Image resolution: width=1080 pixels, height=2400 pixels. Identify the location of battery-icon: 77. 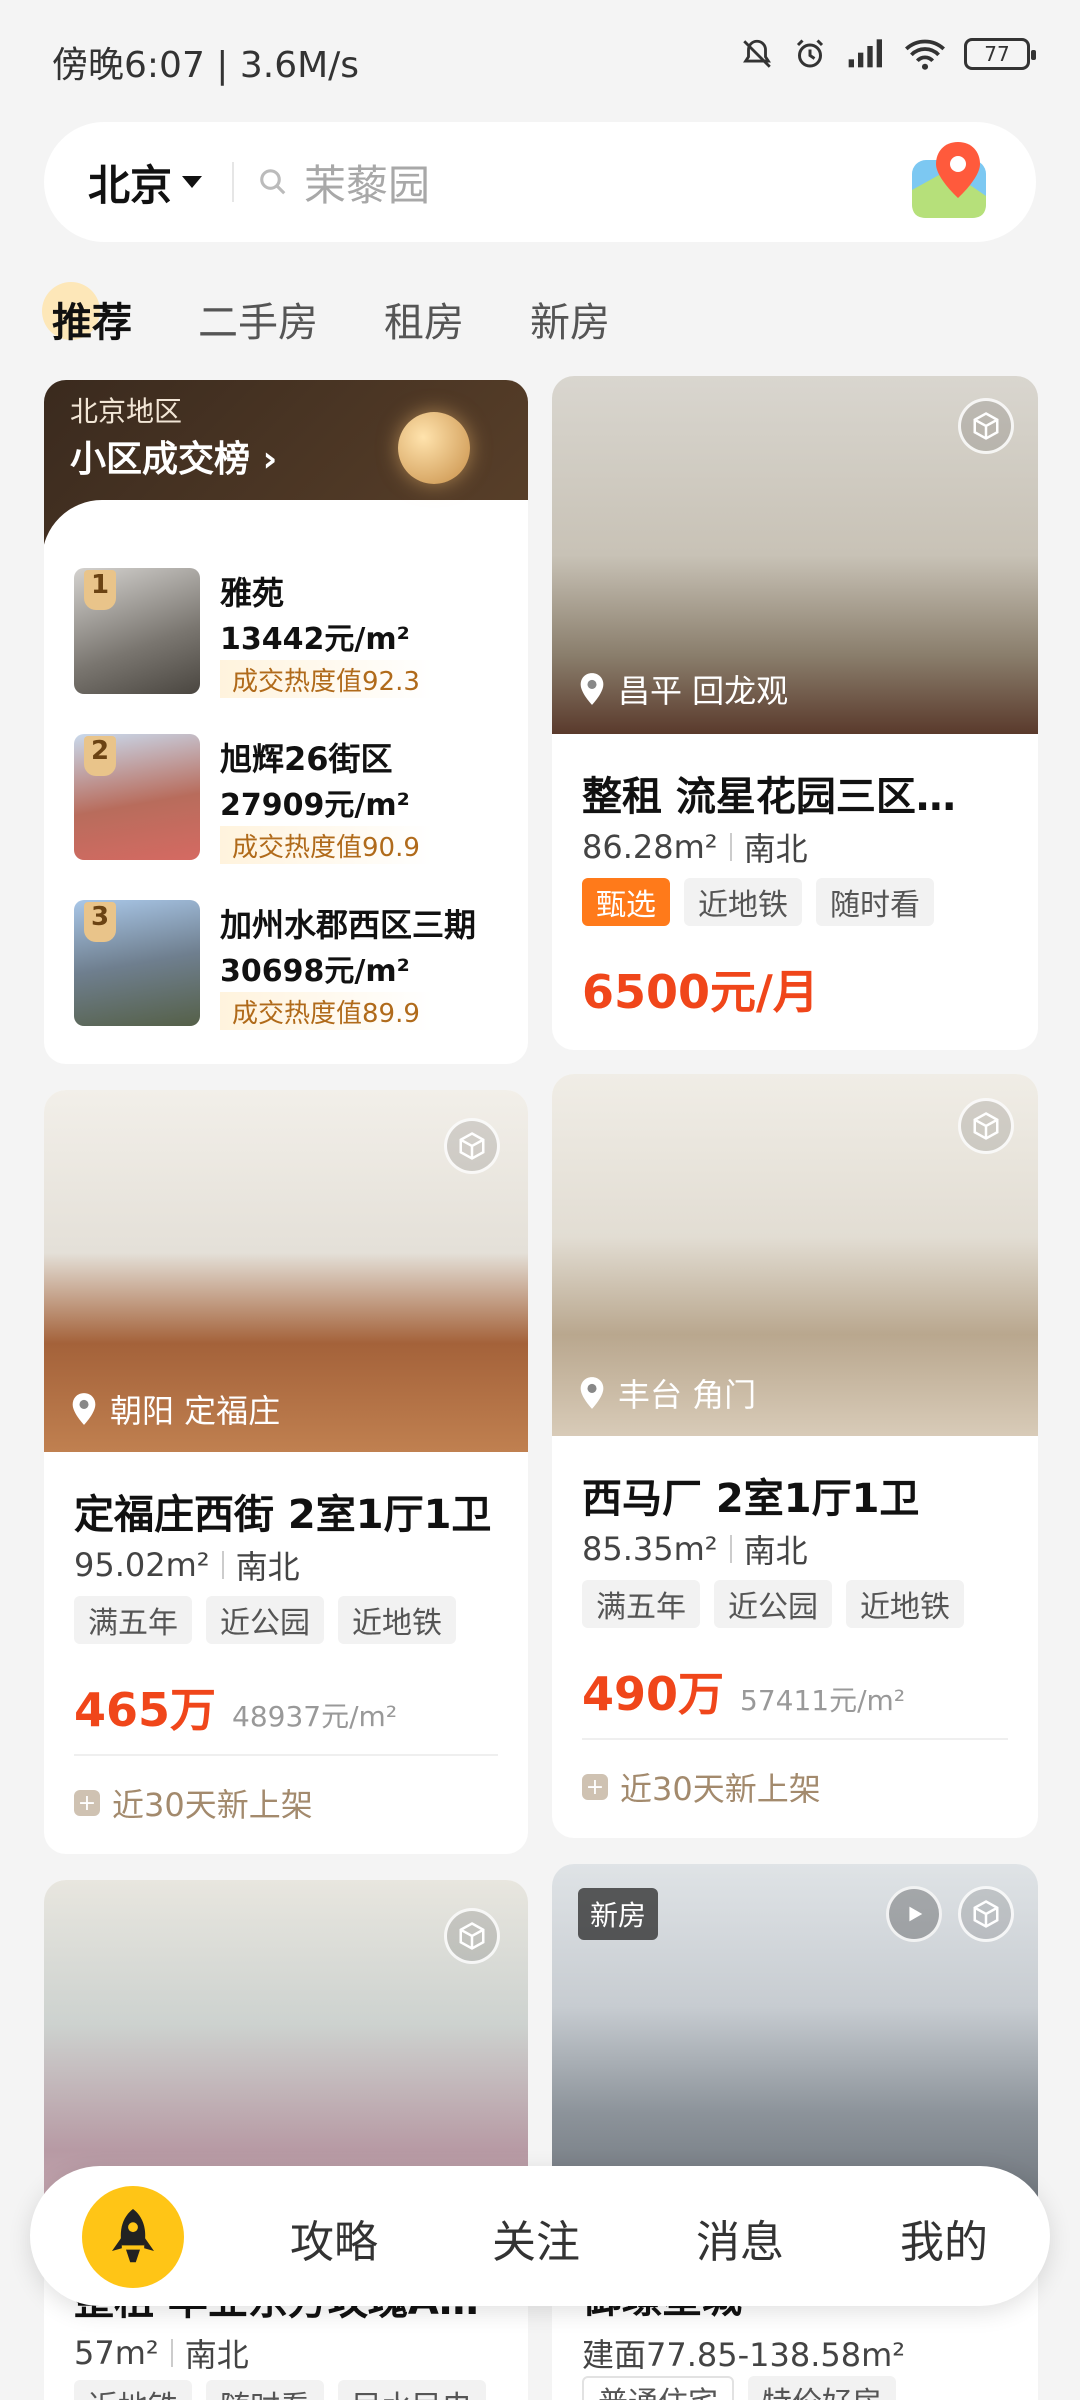
(1000, 54).